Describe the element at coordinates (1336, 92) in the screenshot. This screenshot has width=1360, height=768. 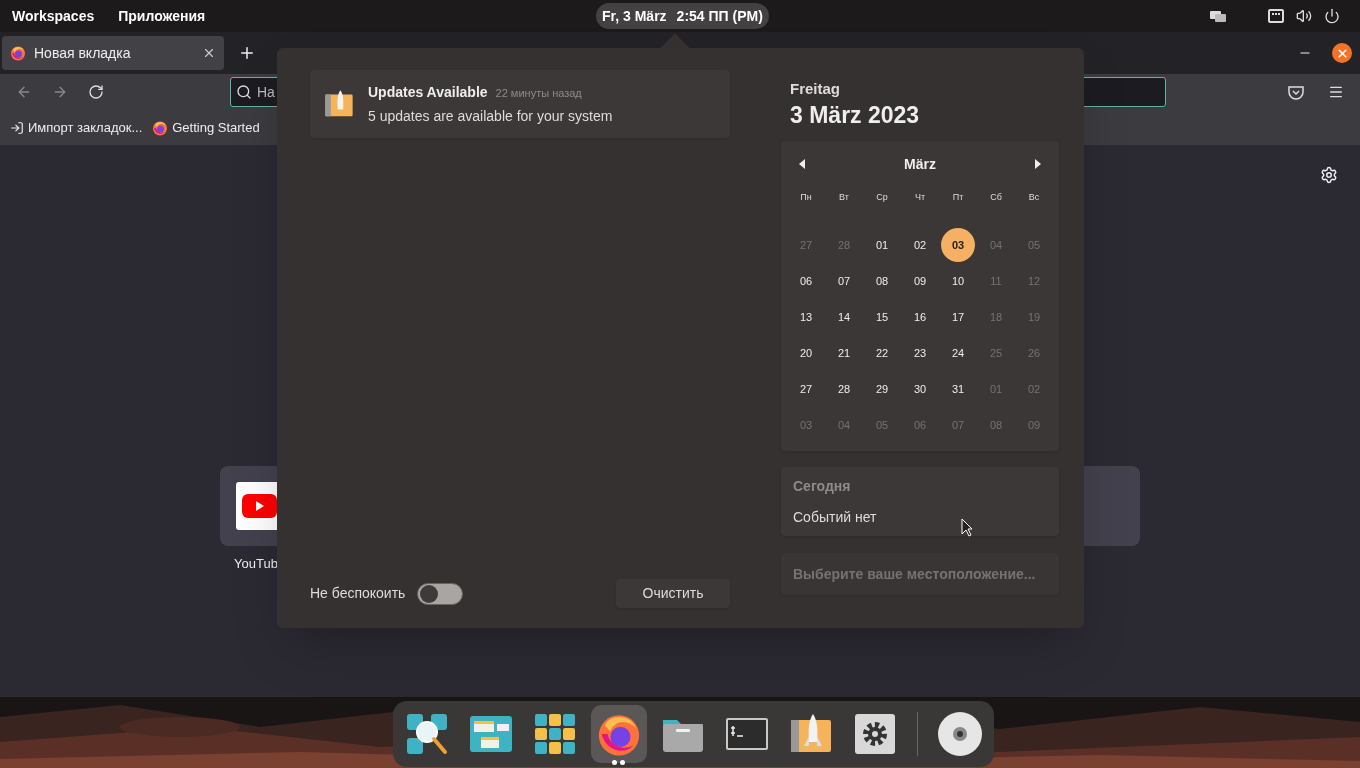
I see `menu-icon` at that location.